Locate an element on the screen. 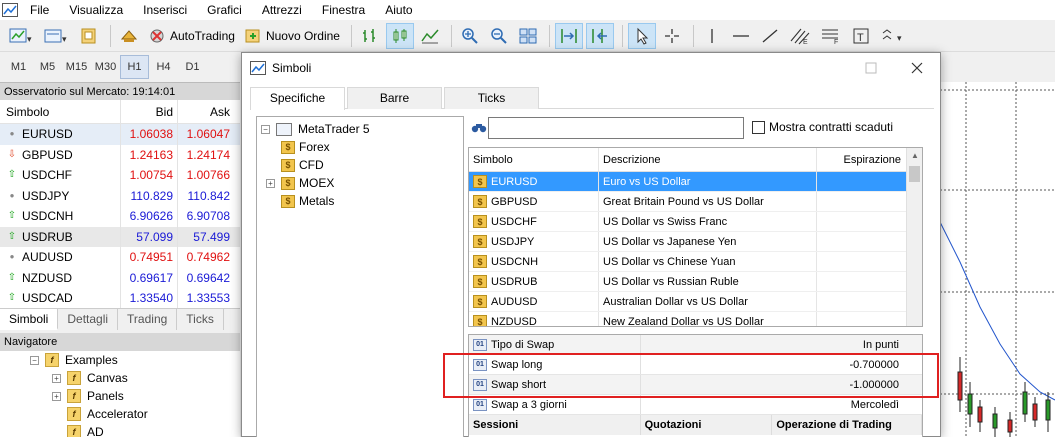 This screenshot has height=437, width=1055. market-watch-row: ⇧ USDCAD 1.33540 1.33553 is located at coordinates (120, 298).